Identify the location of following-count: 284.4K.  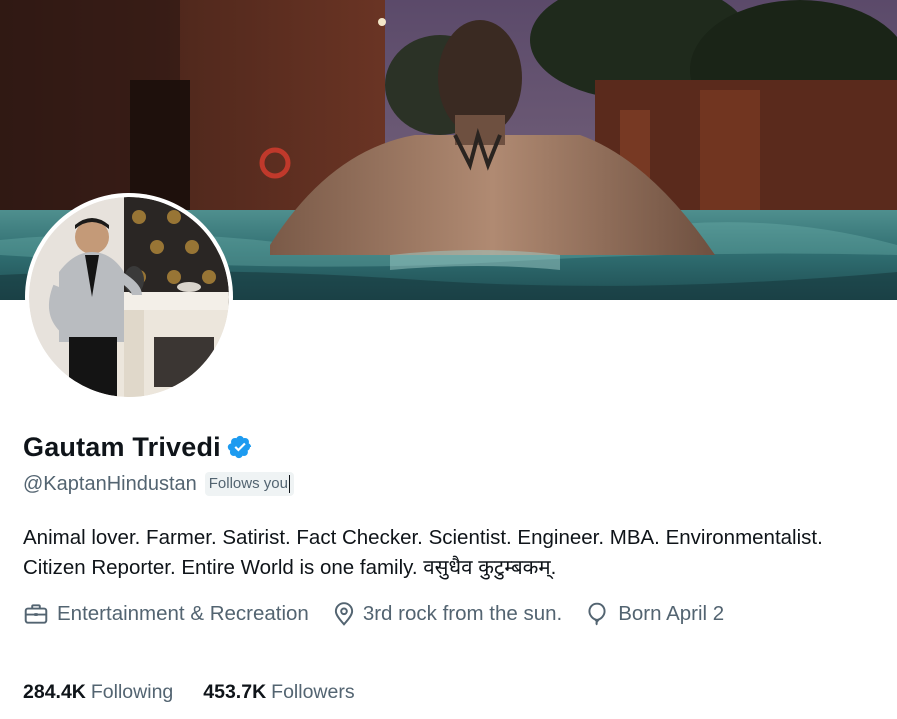
(54, 691).